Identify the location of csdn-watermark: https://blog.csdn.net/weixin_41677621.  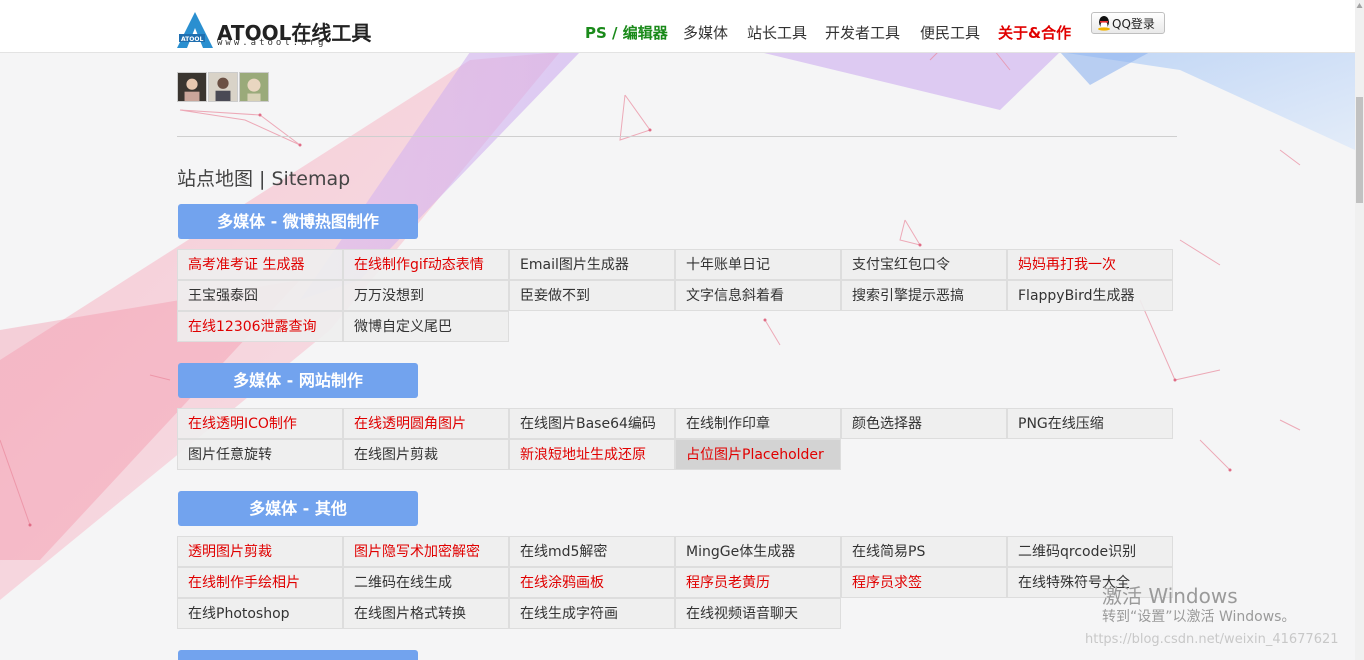
(1212, 639).